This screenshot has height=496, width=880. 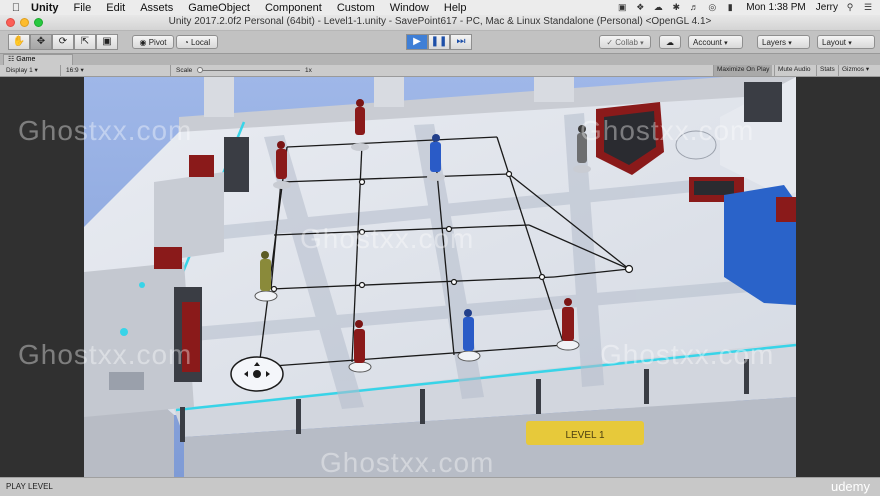 I want to click on scale-label: Scale, so click(x=184, y=70).